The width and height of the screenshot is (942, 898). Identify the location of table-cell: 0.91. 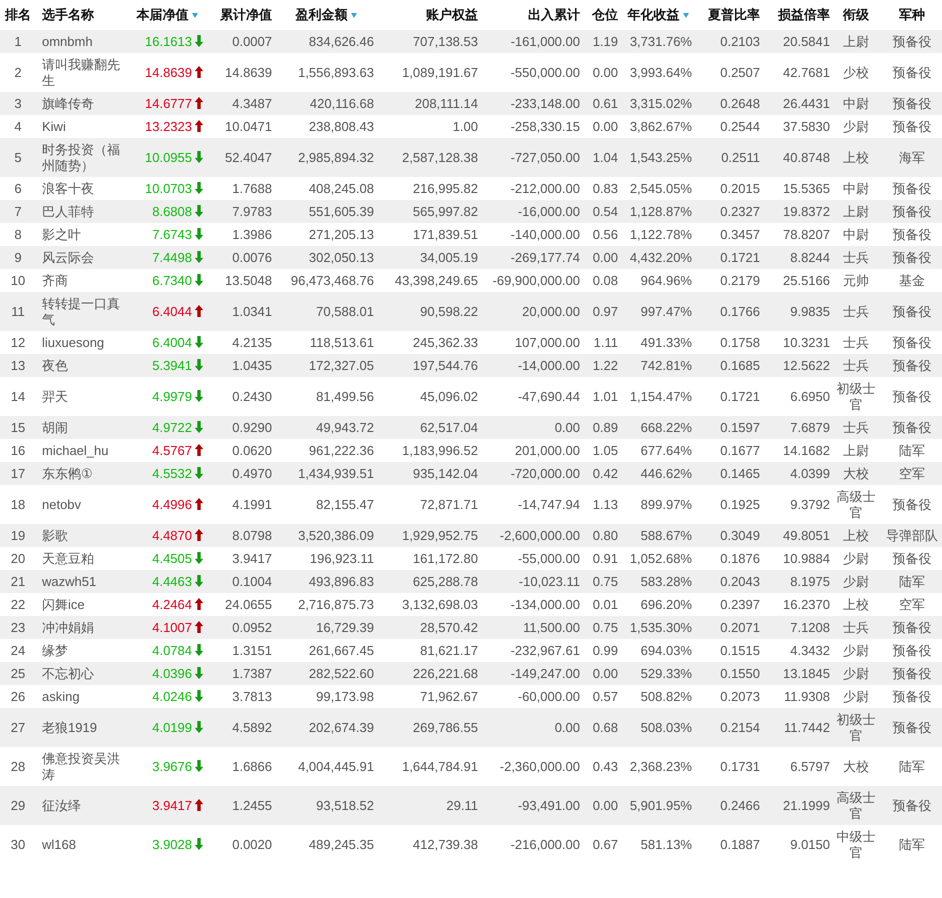
(602, 558).